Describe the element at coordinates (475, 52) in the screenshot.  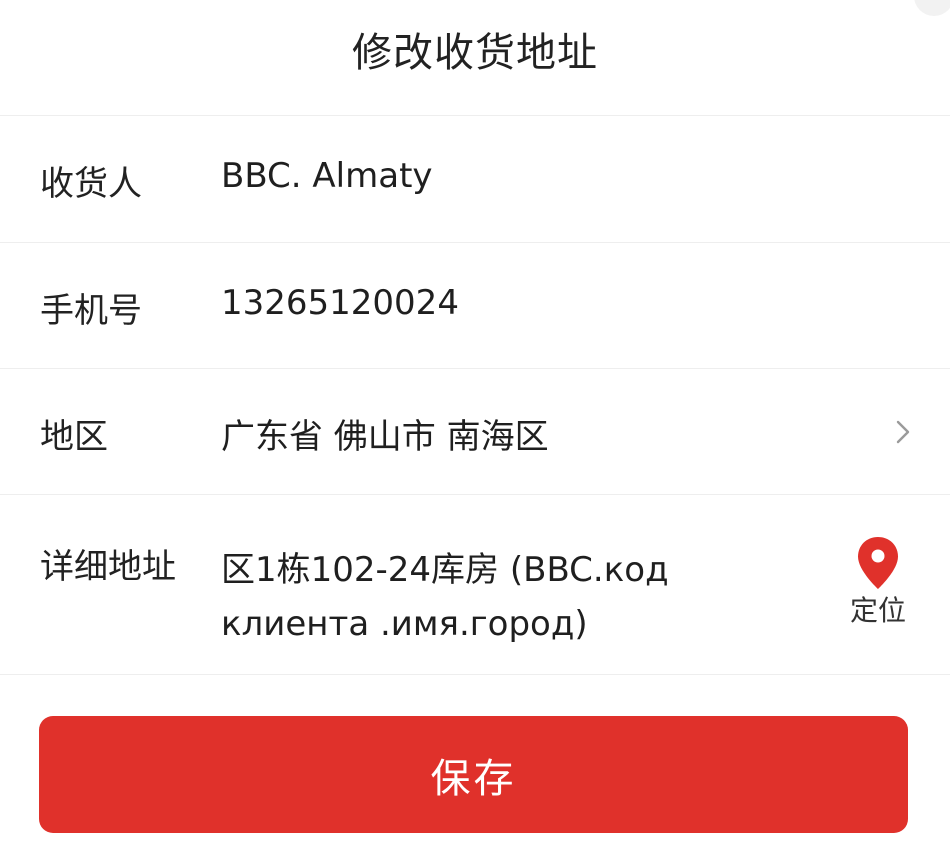
I see `page-title: 修改收货地址` at that location.